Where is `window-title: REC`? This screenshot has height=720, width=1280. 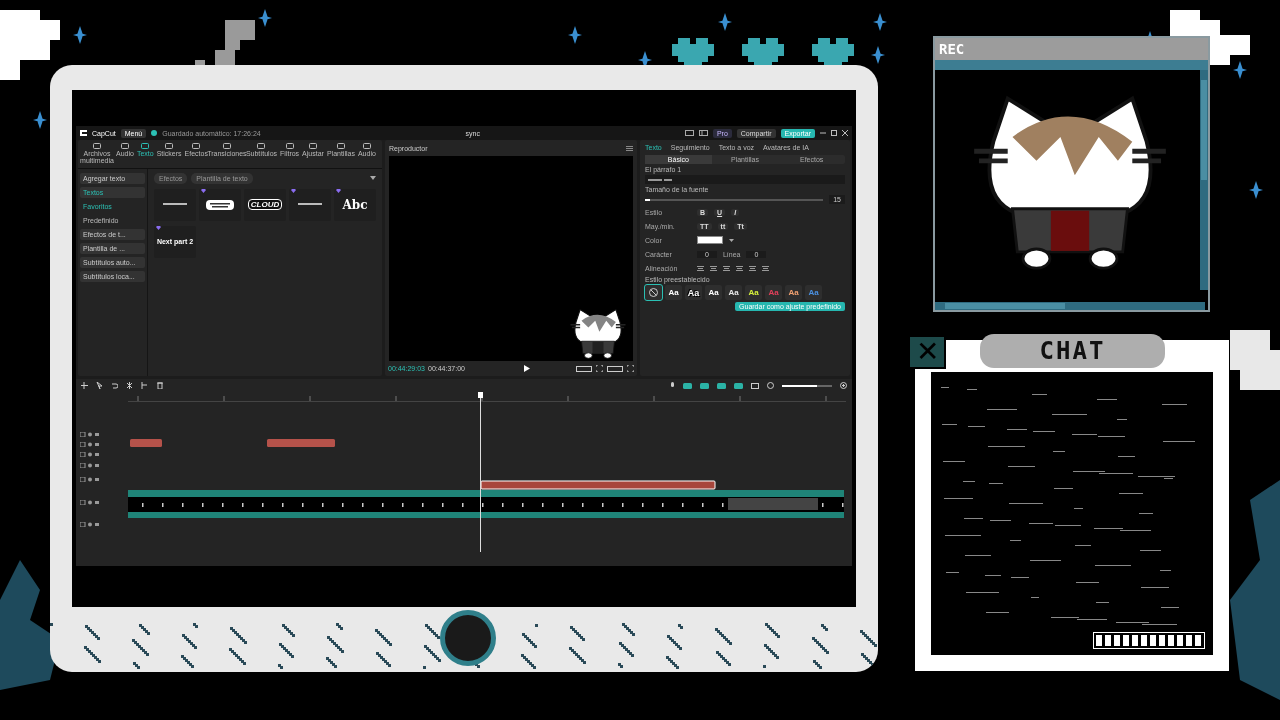
window-title: REC is located at coordinates (1071, 49).